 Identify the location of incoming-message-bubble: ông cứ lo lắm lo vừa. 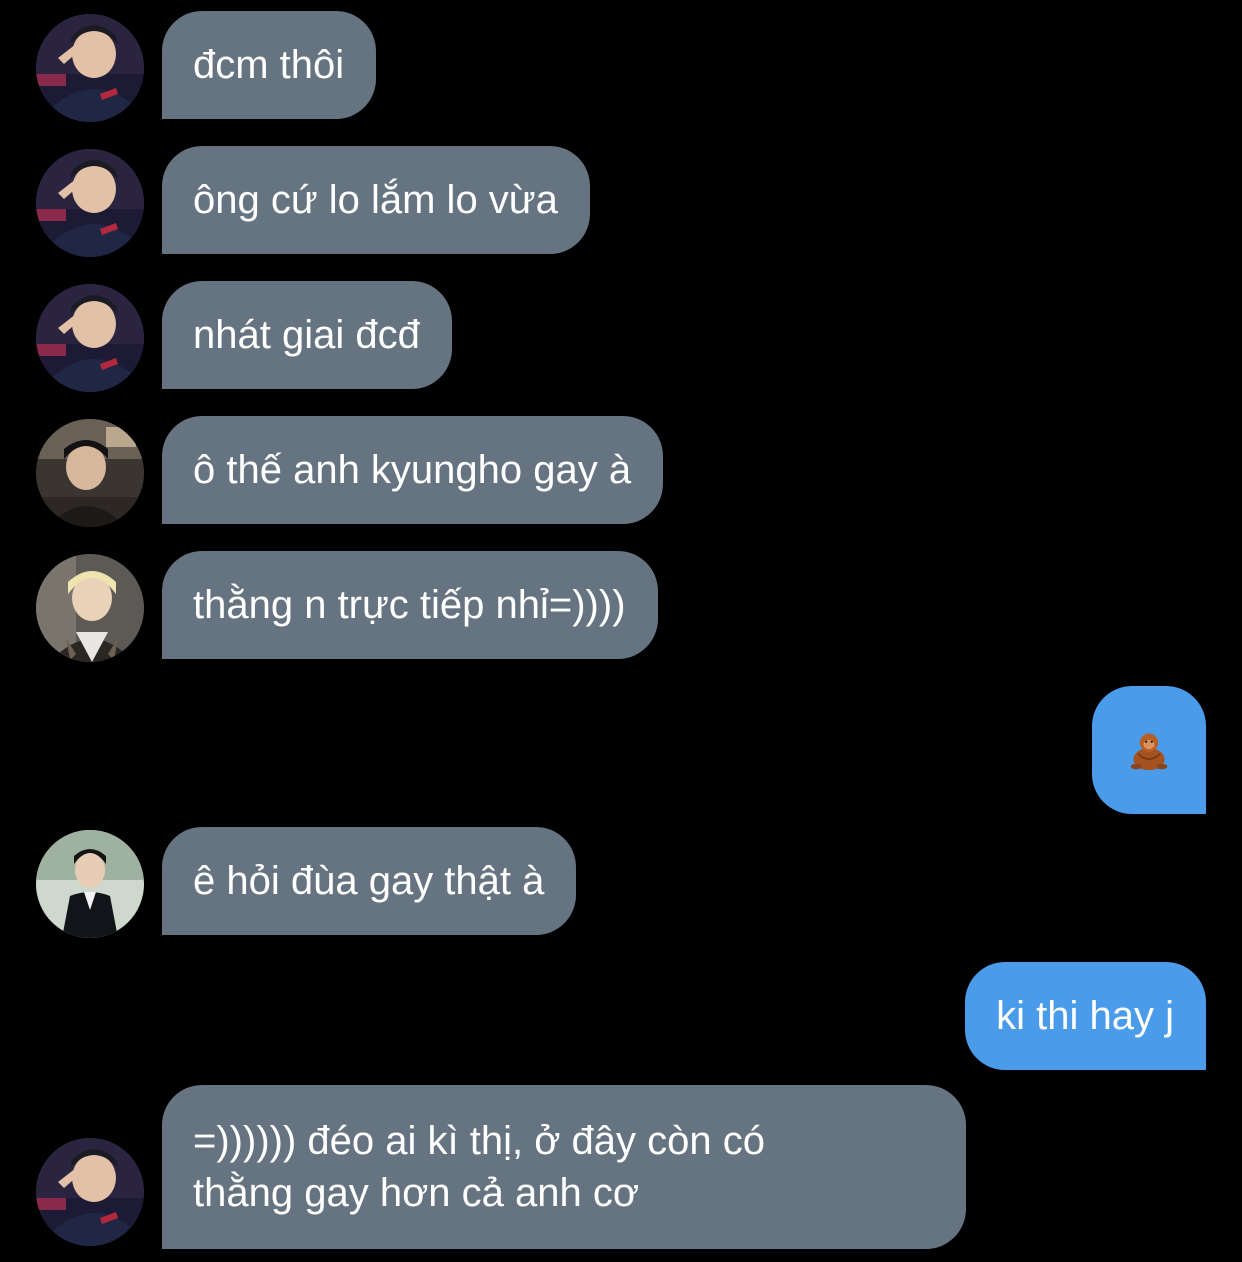
(376, 200).